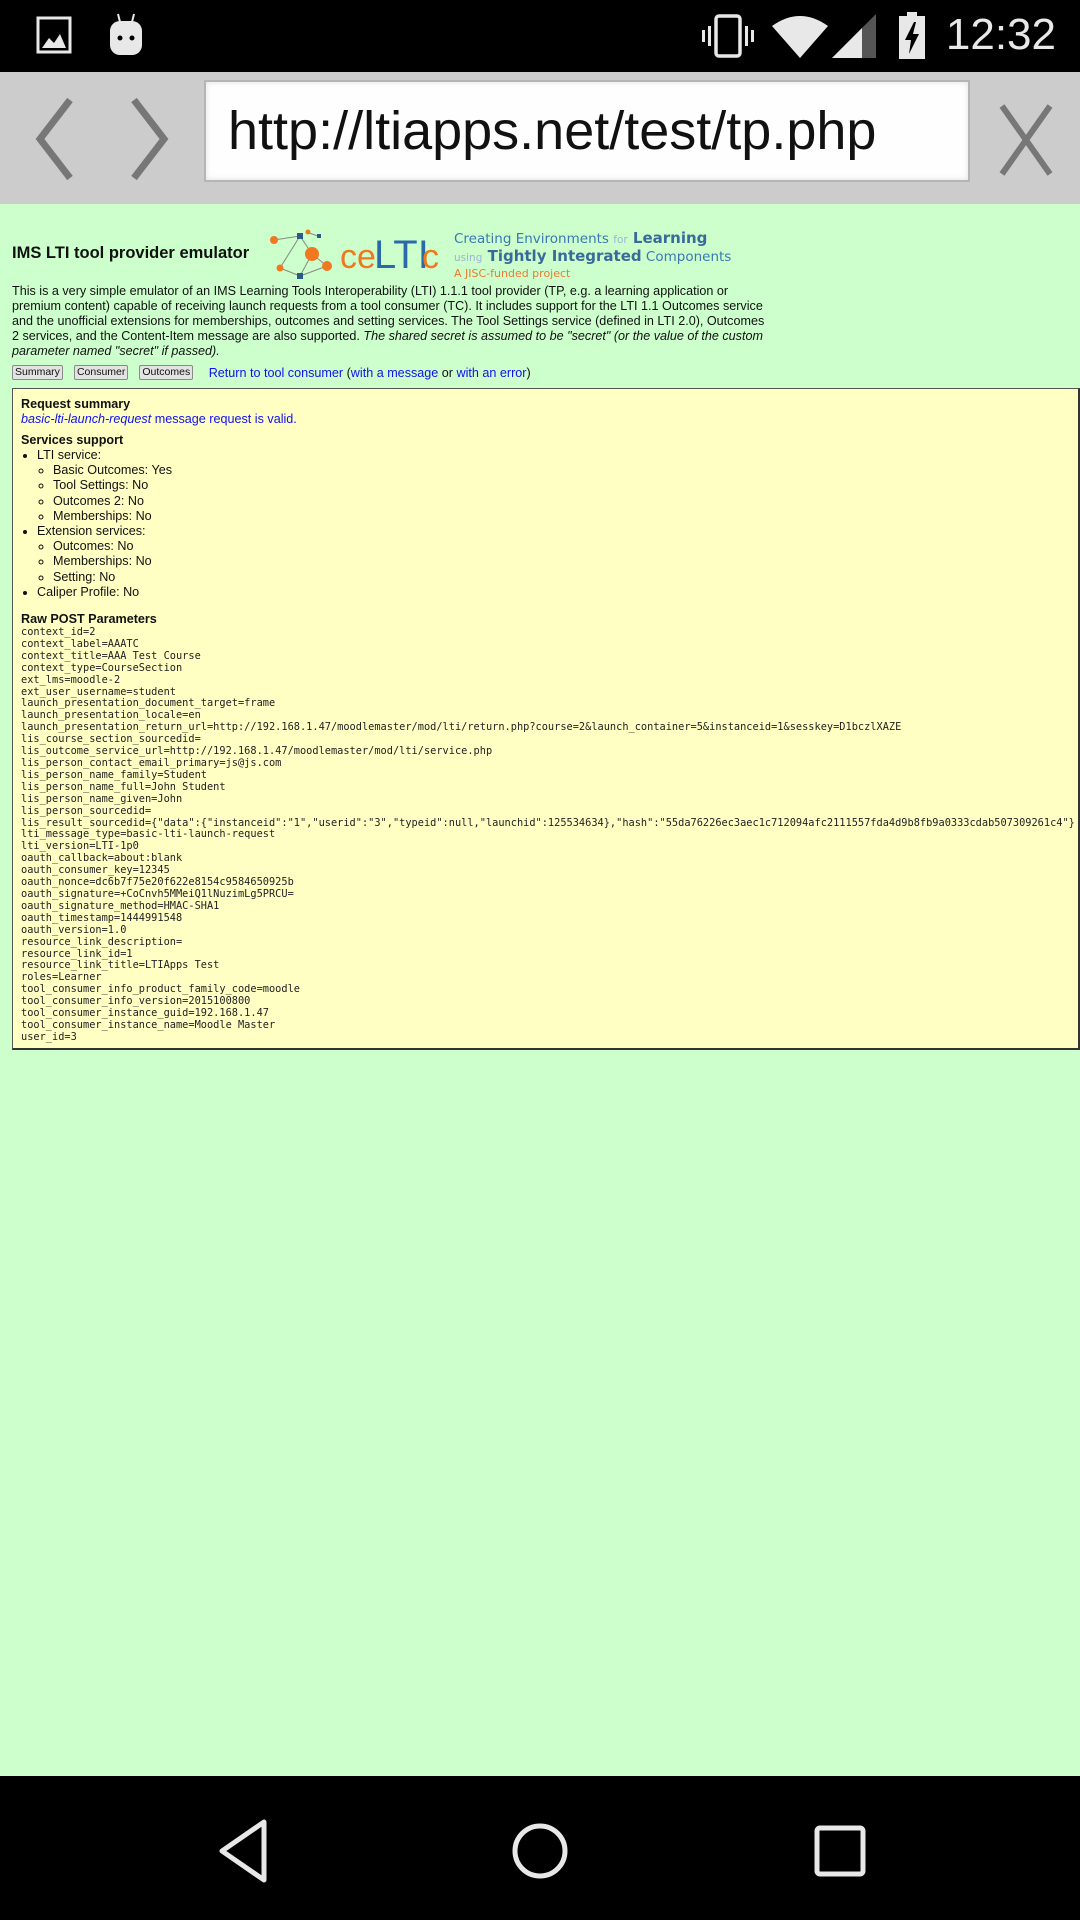 The image size is (1080, 1920). Describe the element at coordinates (581, 238) in the screenshot. I see `tagline-line-1: Creating Environments for Learning` at that location.